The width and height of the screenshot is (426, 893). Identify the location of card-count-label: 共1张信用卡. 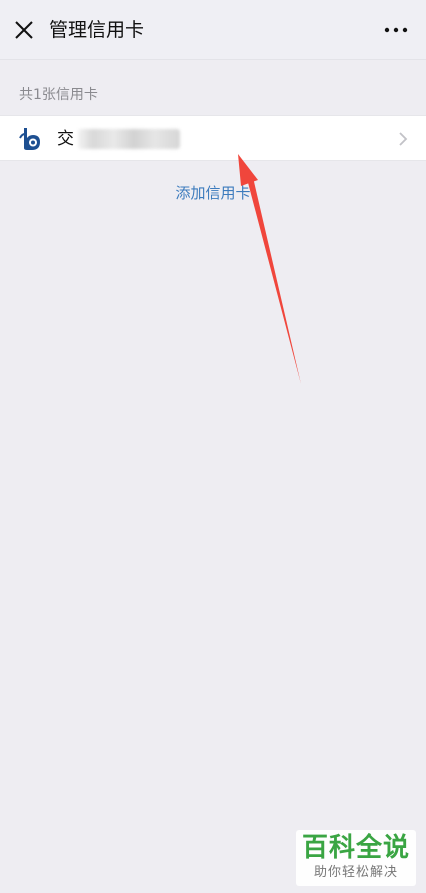
(58, 95).